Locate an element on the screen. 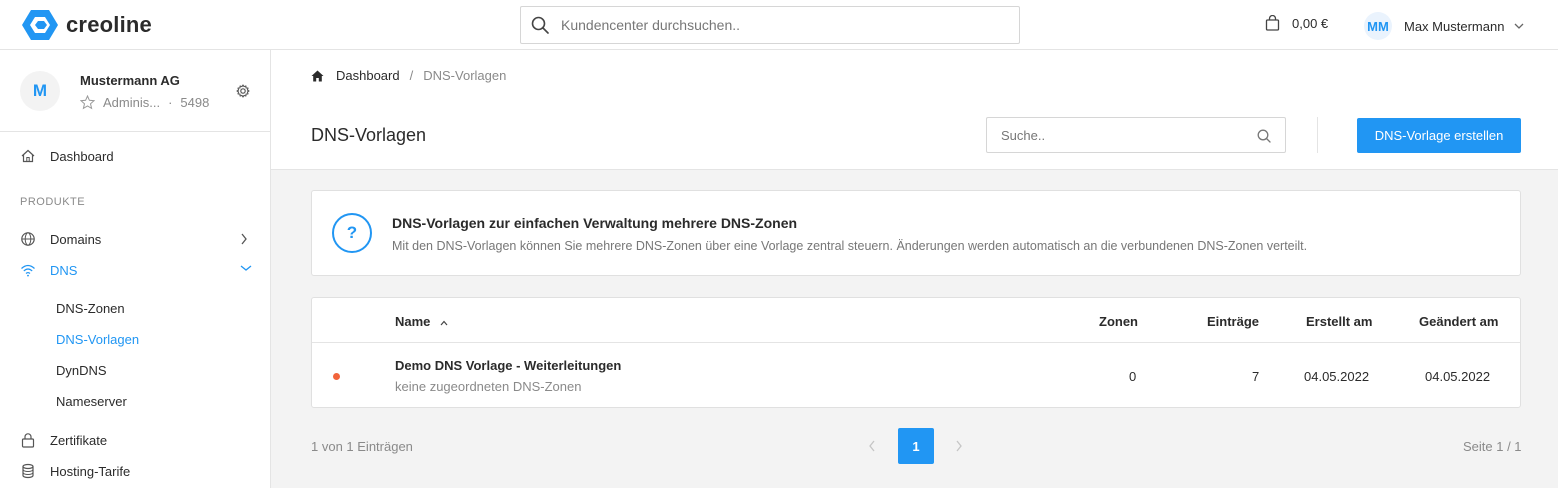 The width and height of the screenshot is (1558, 488). organization-panel: M Mustermann AG Adminis... · 5498 is located at coordinates (135, 91).